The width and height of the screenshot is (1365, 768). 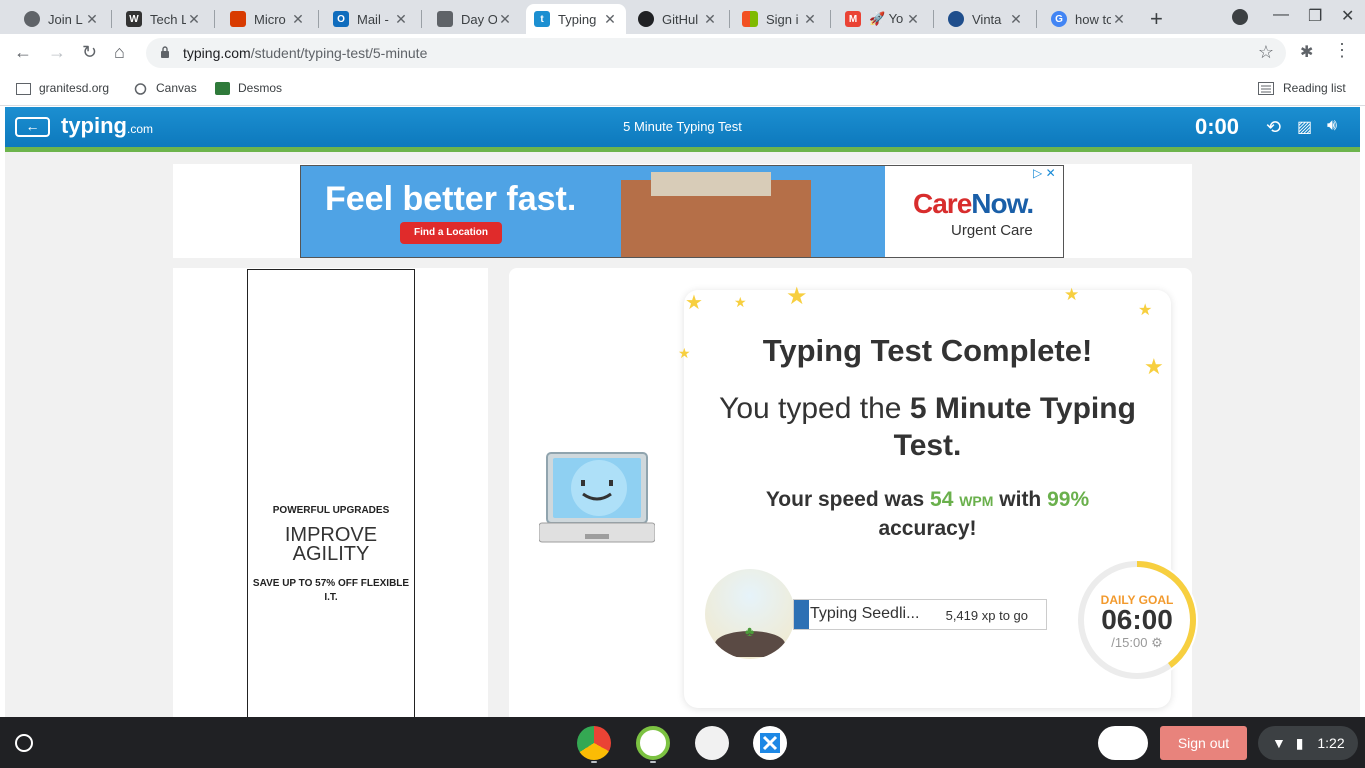 I want to click on tab-howto: G how to ✕, so click(x=1089, y=19).